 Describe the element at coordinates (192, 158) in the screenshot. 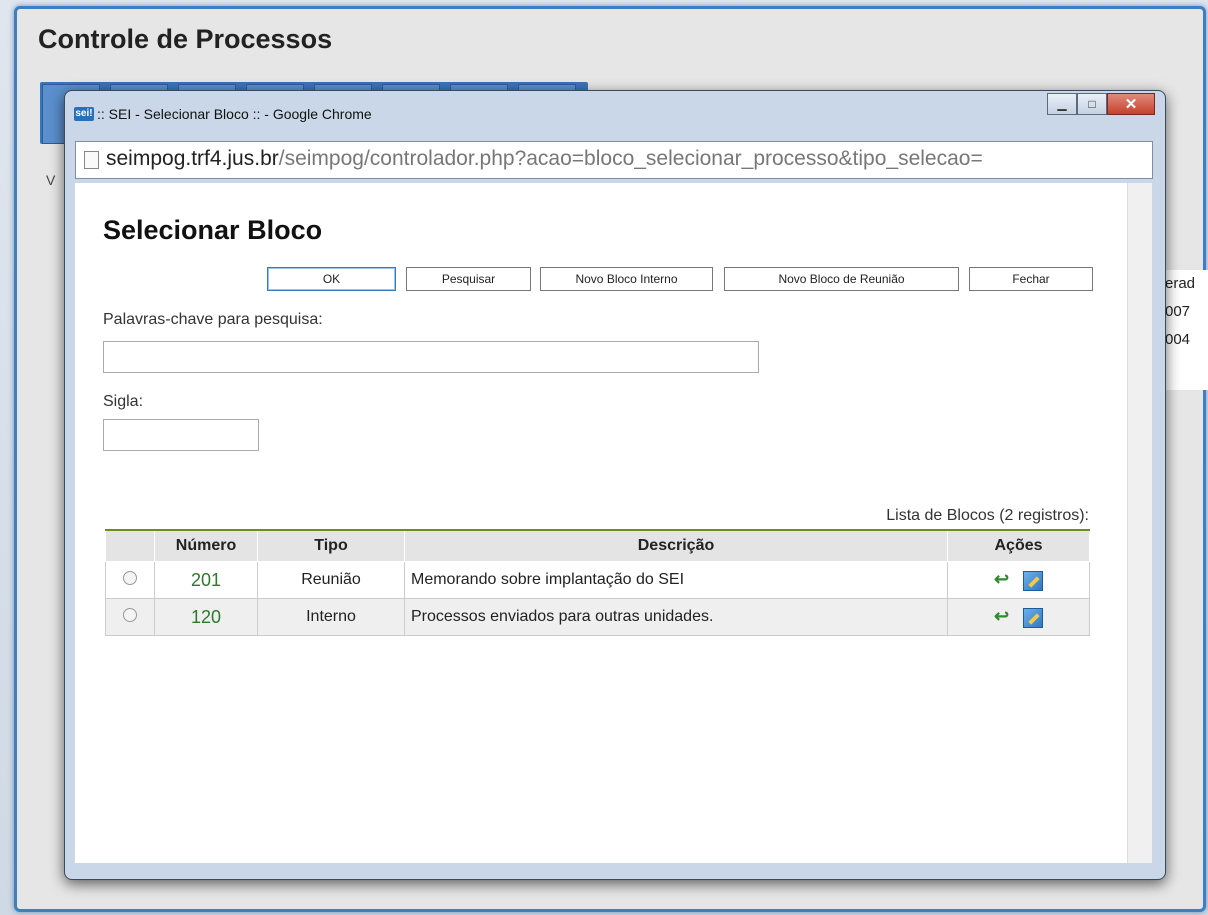

I see `url-host: seimpog.trf4.jus.br` at that location.